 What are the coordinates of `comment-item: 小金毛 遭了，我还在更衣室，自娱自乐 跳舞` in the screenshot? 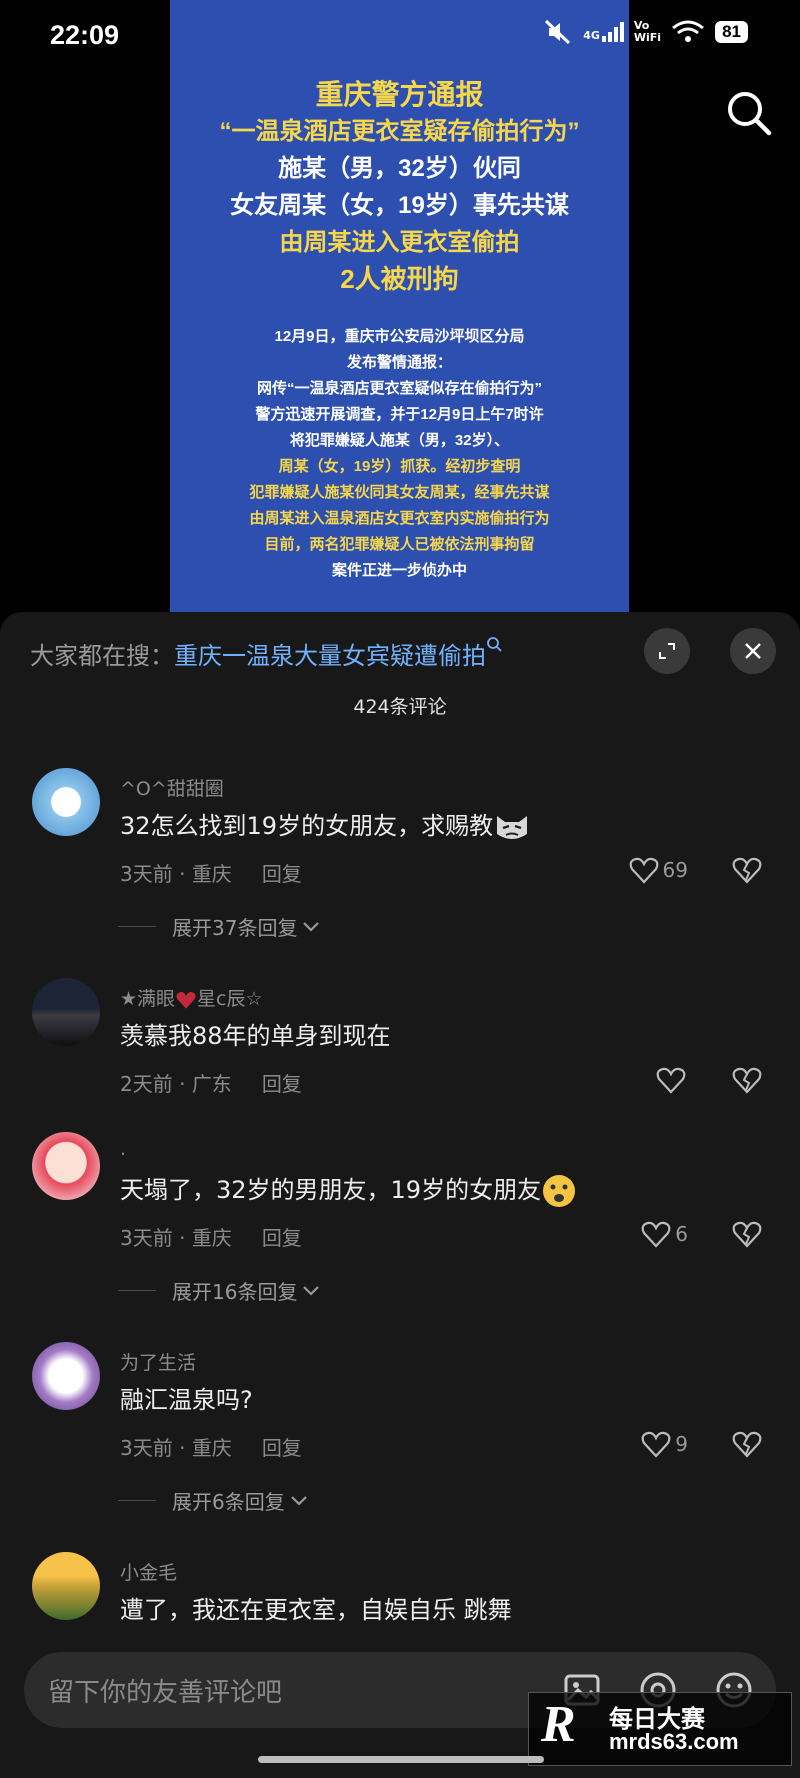 It's located at (400, 1597).